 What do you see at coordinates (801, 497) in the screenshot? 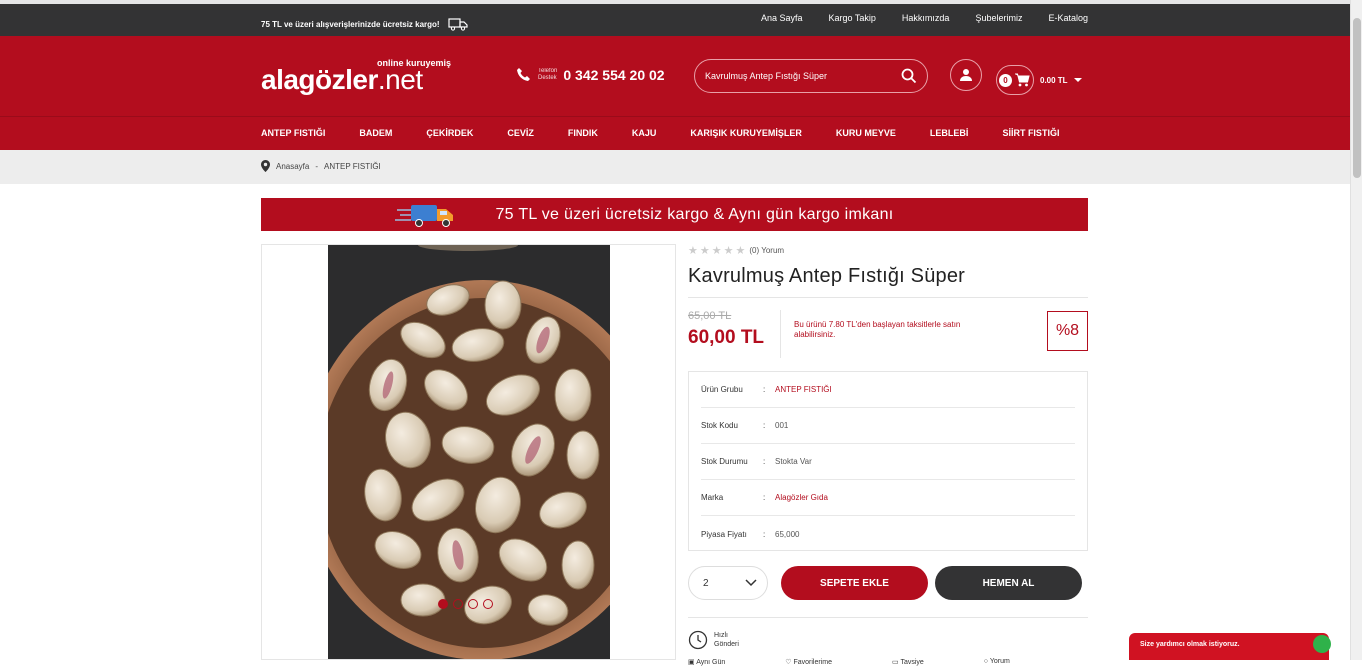
I see `spec-value-link: Alagözler Gıda` at bounding box center [801, 497].